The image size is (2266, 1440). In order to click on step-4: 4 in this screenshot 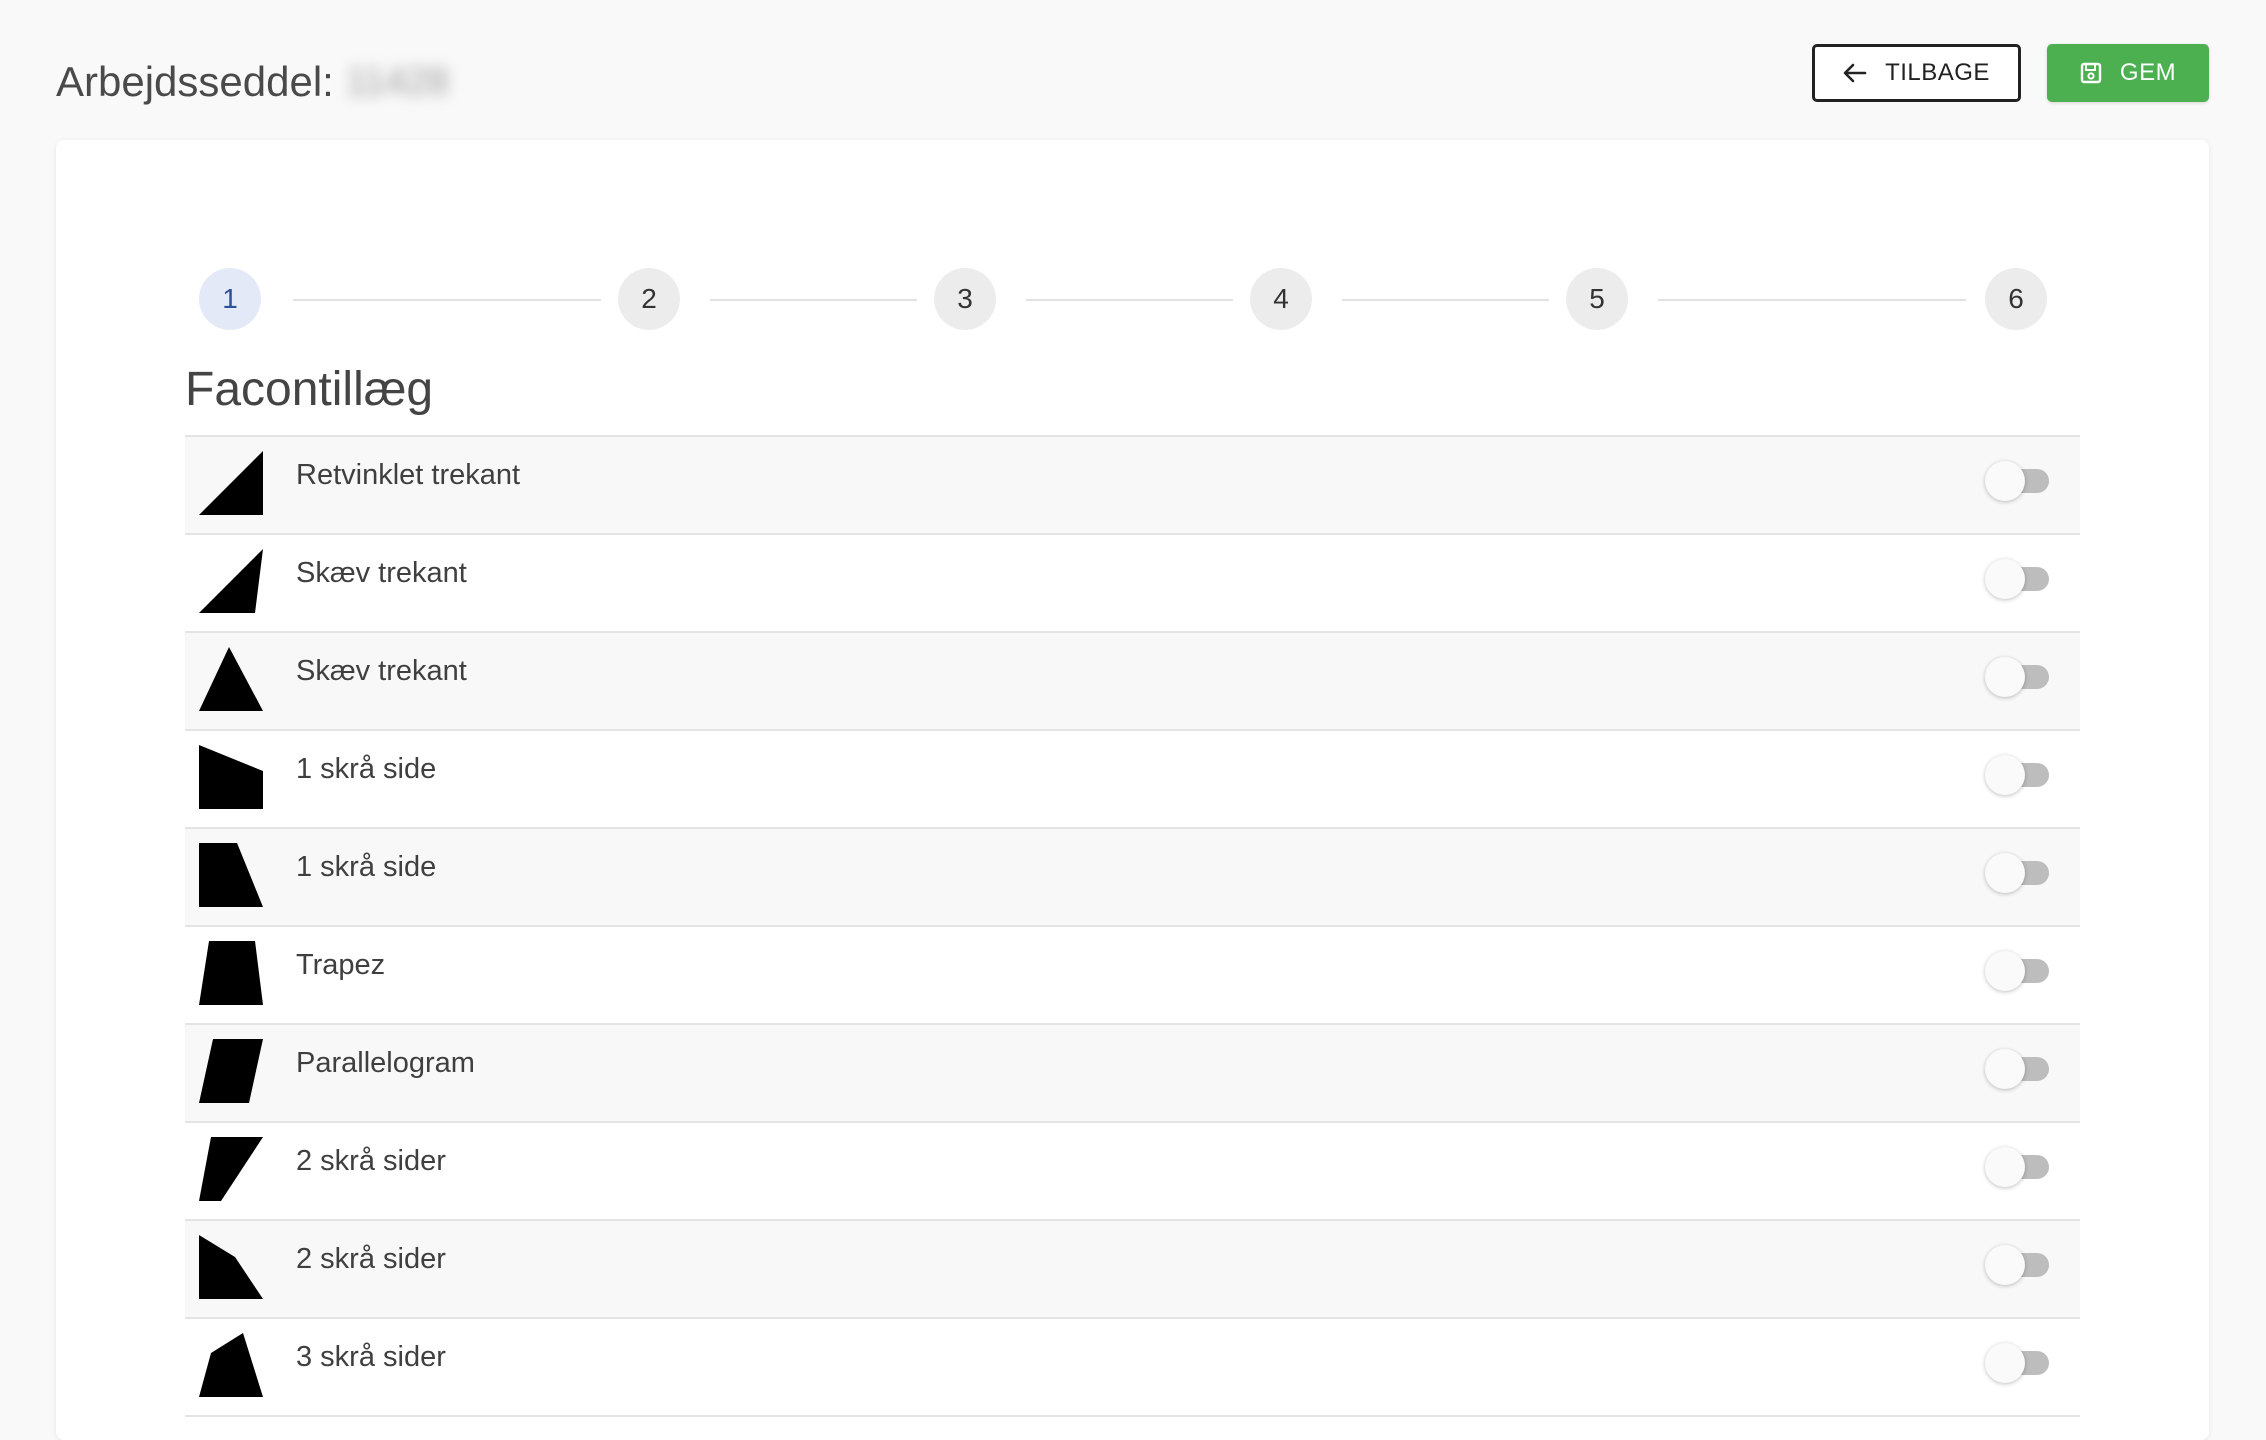, I will do `click(1281, 299)`.